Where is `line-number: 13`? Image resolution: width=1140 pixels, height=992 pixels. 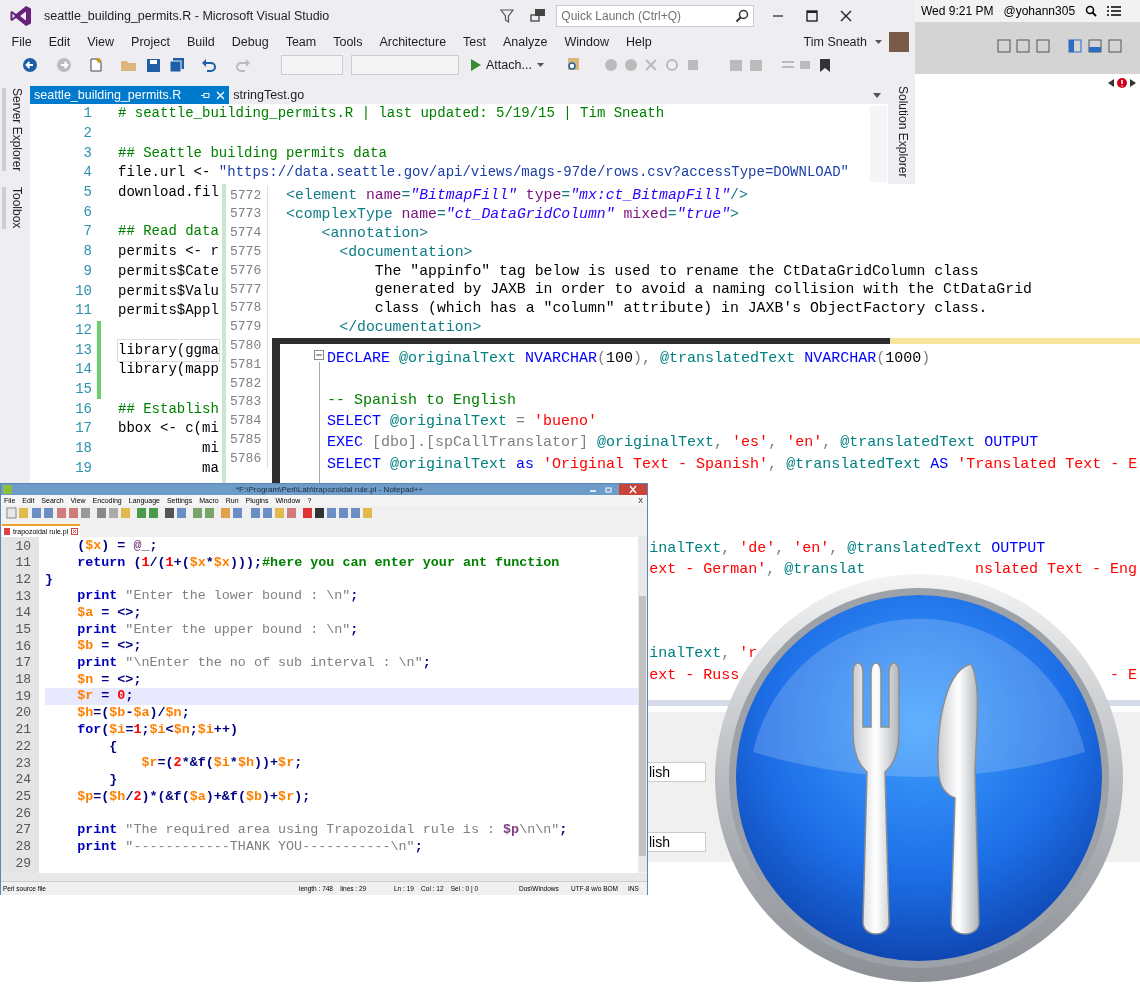 line-number: 13 is located at coordinates (22, 596).